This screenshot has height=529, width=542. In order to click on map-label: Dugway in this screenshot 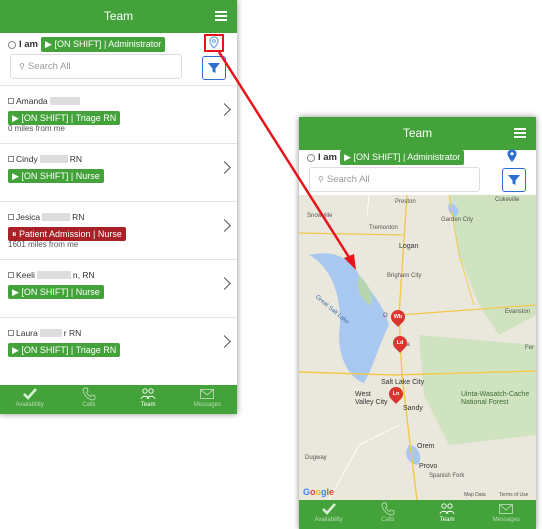, I will do `click(316, 458)`.